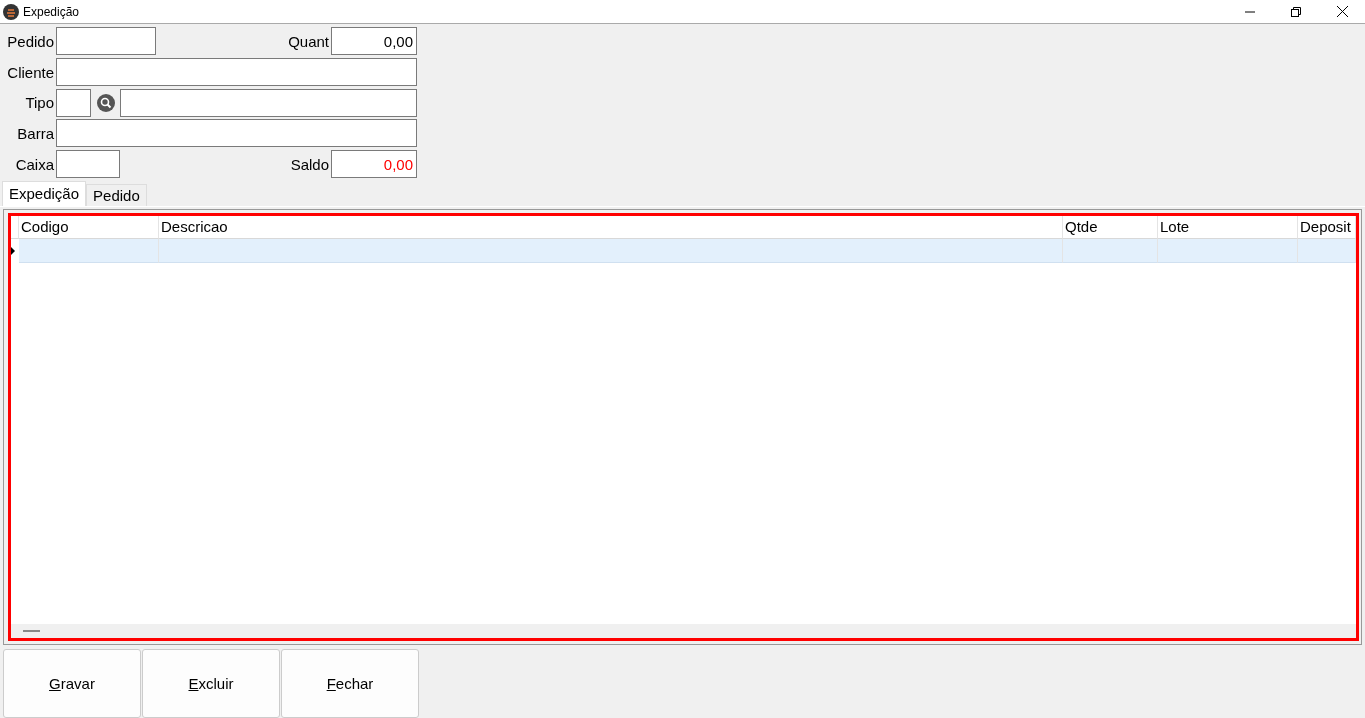  Describe the element at coordinates (683, 631) in the screenshot. I see `scrollbar` at that location.